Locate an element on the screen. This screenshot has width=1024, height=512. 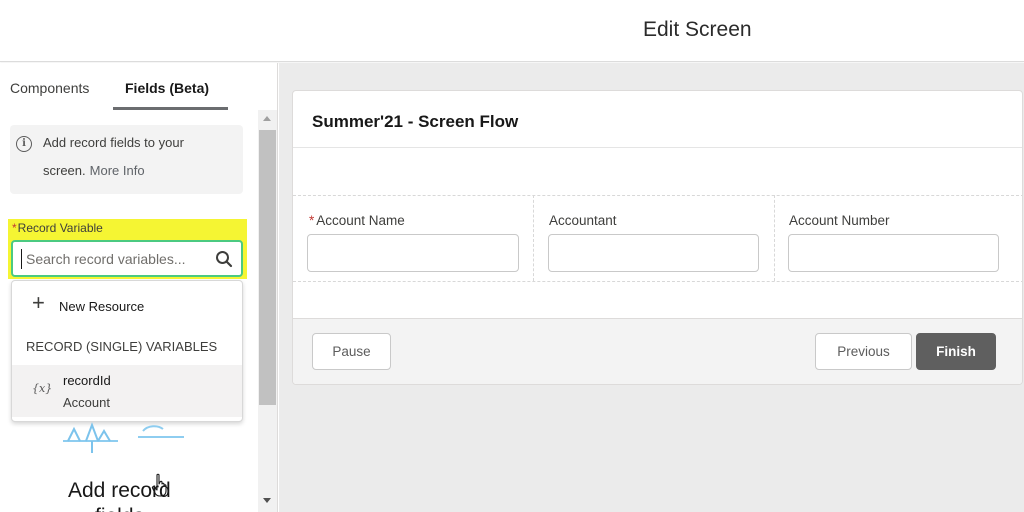
option-type: Account is located at coordinates (86, 402).